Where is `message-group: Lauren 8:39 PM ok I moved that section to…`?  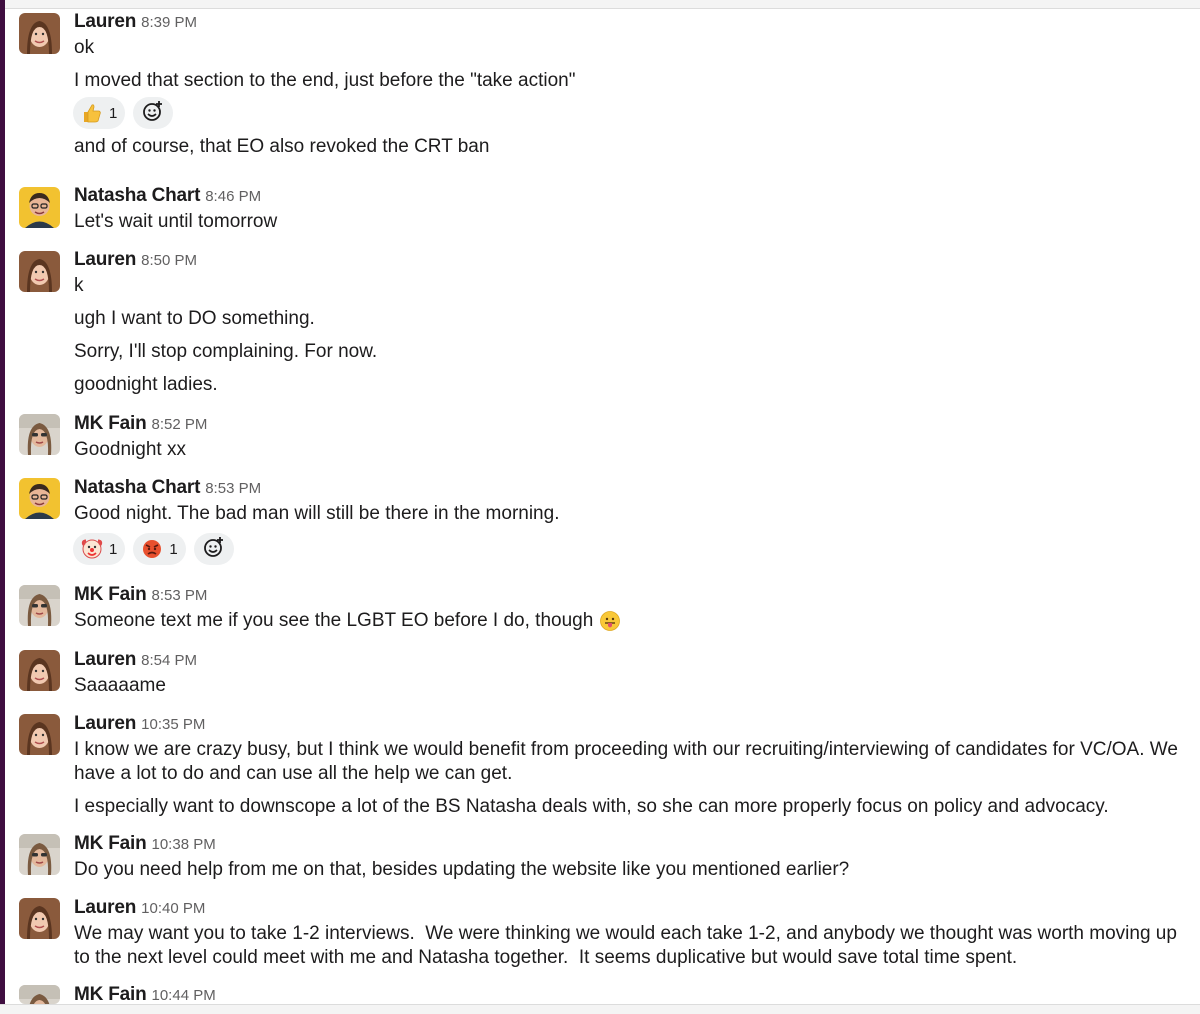 message-group: Lauren 8:39 PM ok I moved that section to… is located at coordinates (324, 83).